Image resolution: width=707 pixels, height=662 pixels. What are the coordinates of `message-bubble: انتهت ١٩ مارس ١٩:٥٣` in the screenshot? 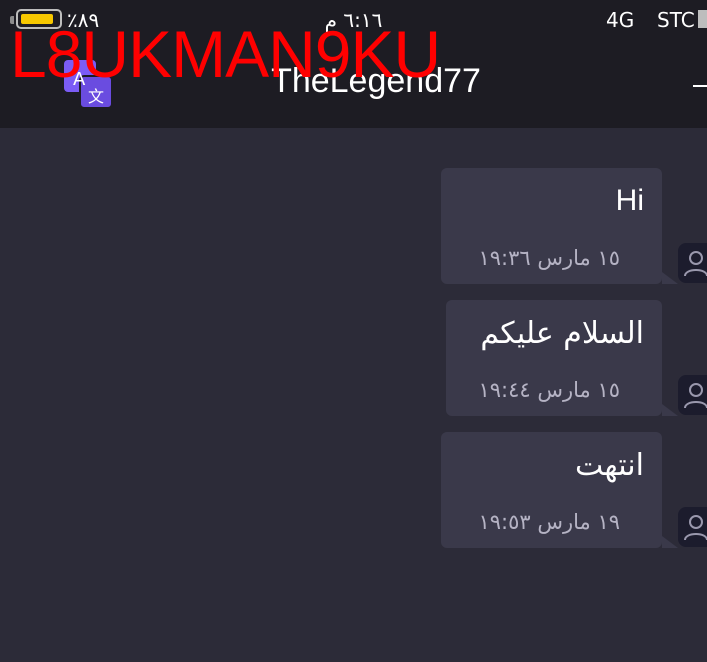 It's located at (559, 490).